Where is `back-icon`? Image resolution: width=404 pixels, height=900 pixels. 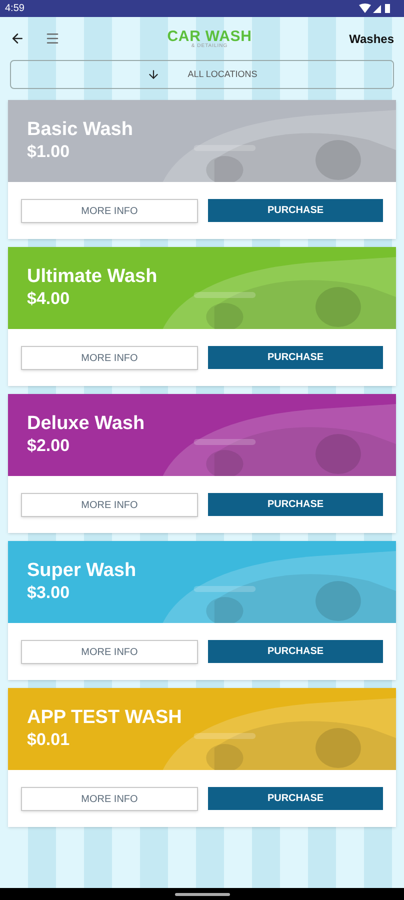
back-icon is located at coordinates (17, 38).